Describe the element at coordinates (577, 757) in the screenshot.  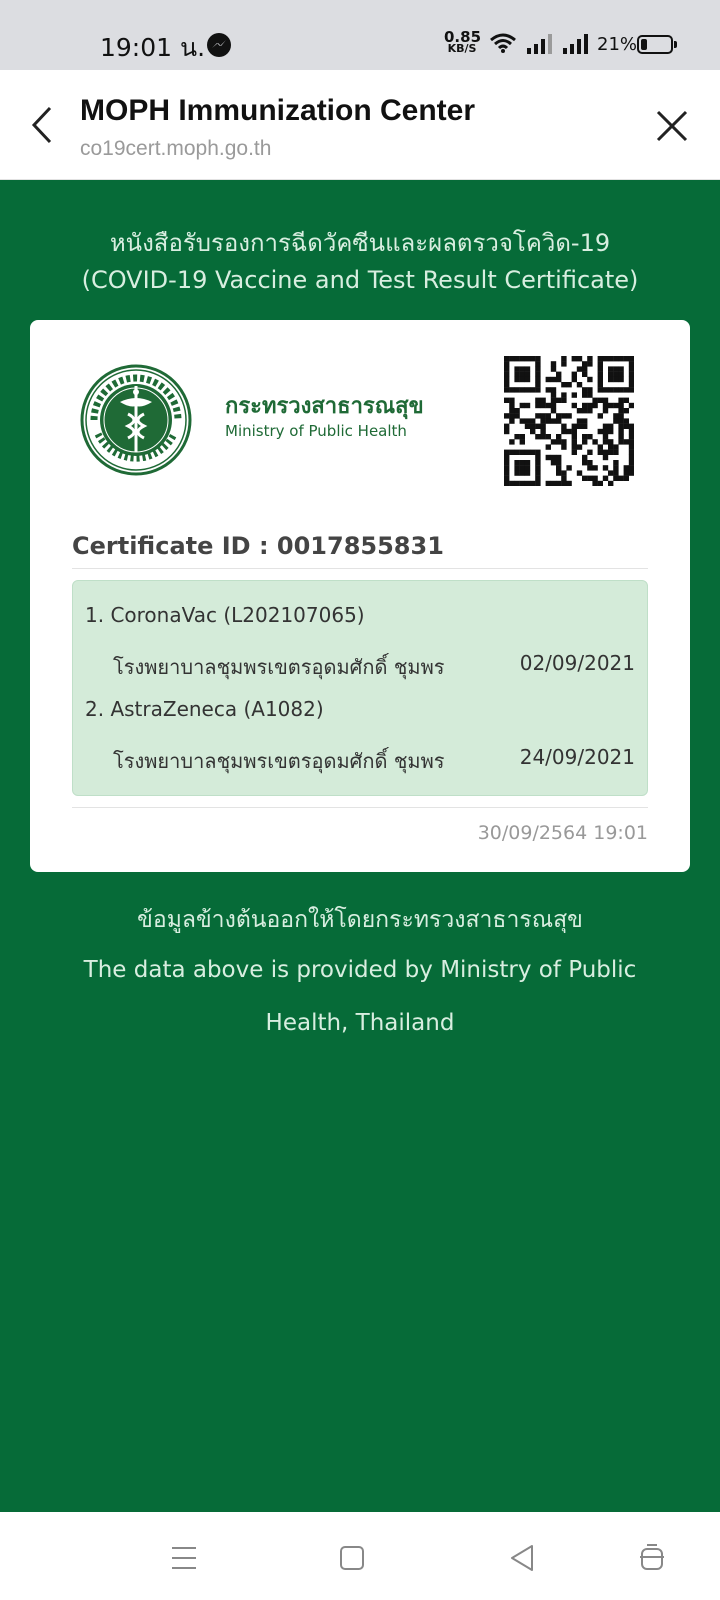
I see `vaccine-date: 24/09/2021` at that location.